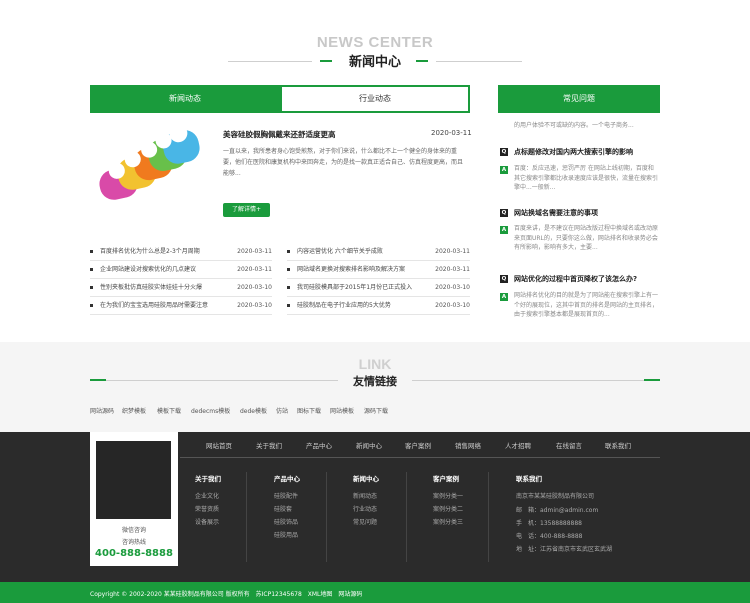 The image size is (750, 603). I want to click on footer-nav-item: 客户案例, so click(418, 445).